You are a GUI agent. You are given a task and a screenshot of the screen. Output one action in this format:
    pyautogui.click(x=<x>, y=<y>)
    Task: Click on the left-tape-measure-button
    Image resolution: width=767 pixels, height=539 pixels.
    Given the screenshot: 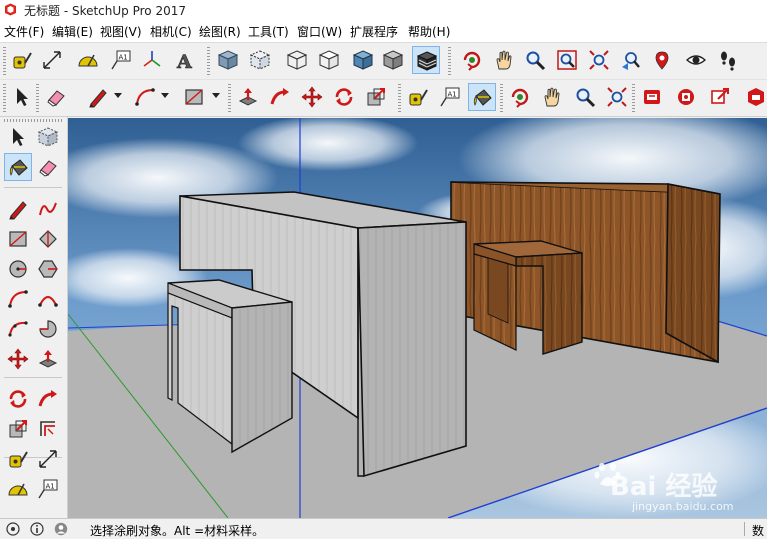 What is the action you would take?
    pyautogui.click(x=18, y=459)
    